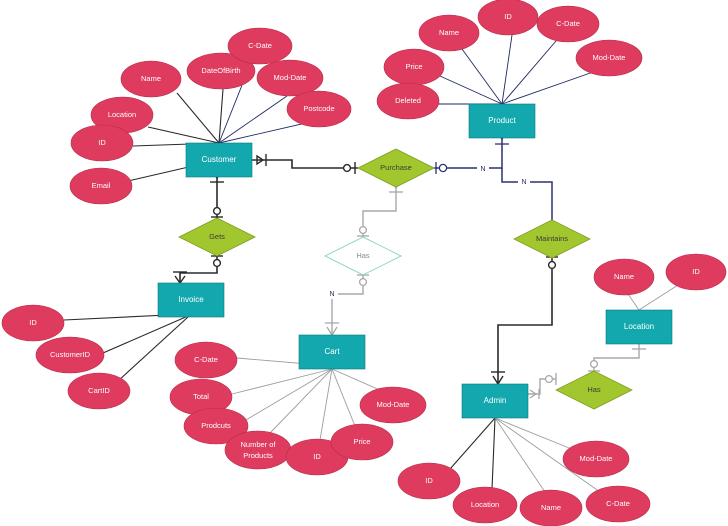 The image size is (728, 526). Describe the element at coordinates (219, 160) in the screenshot. I see `entity-customer: Customer` at that location.